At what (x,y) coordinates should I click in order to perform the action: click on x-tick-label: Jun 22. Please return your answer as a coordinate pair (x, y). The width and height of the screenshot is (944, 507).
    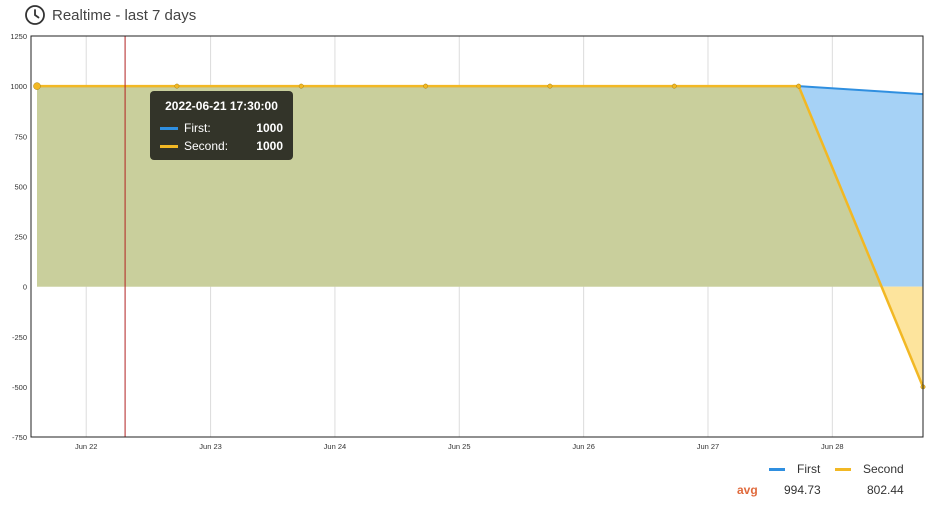
    Looking at the image, I should click on (86, 446).